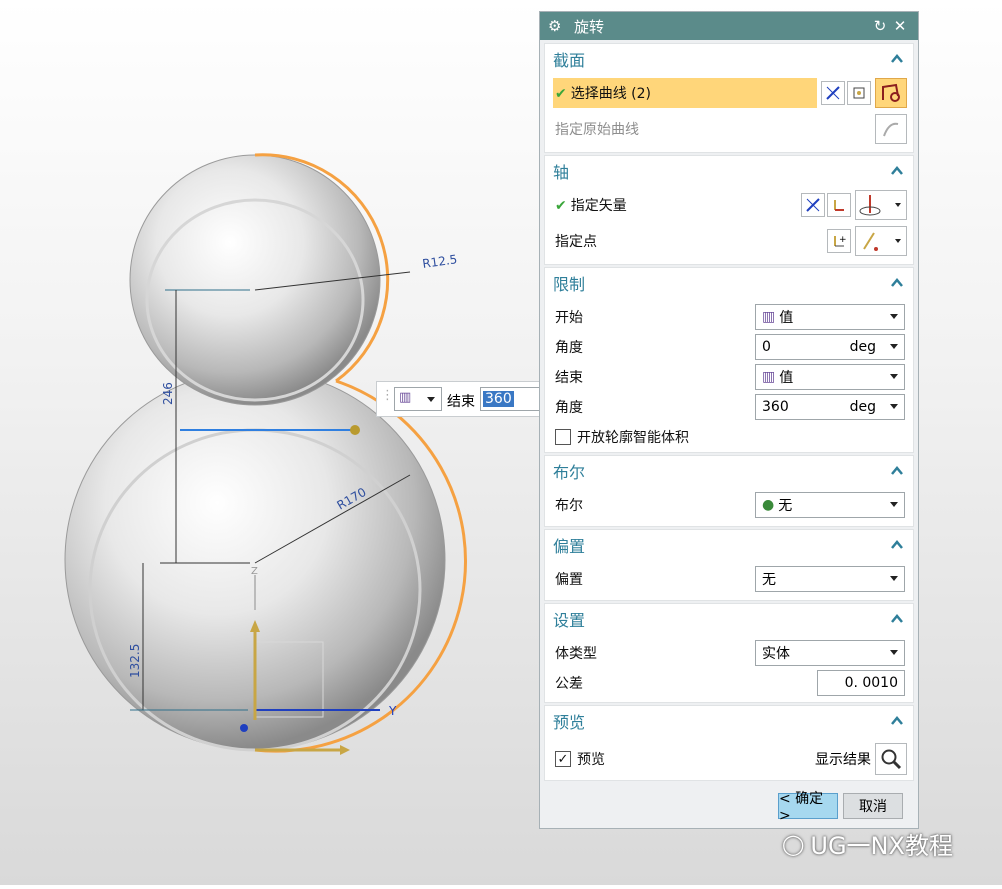  What do you see at coordinates (785, 506) in the screenshot?
I see `boolean-value: 无` at bounding box center [785, 506].